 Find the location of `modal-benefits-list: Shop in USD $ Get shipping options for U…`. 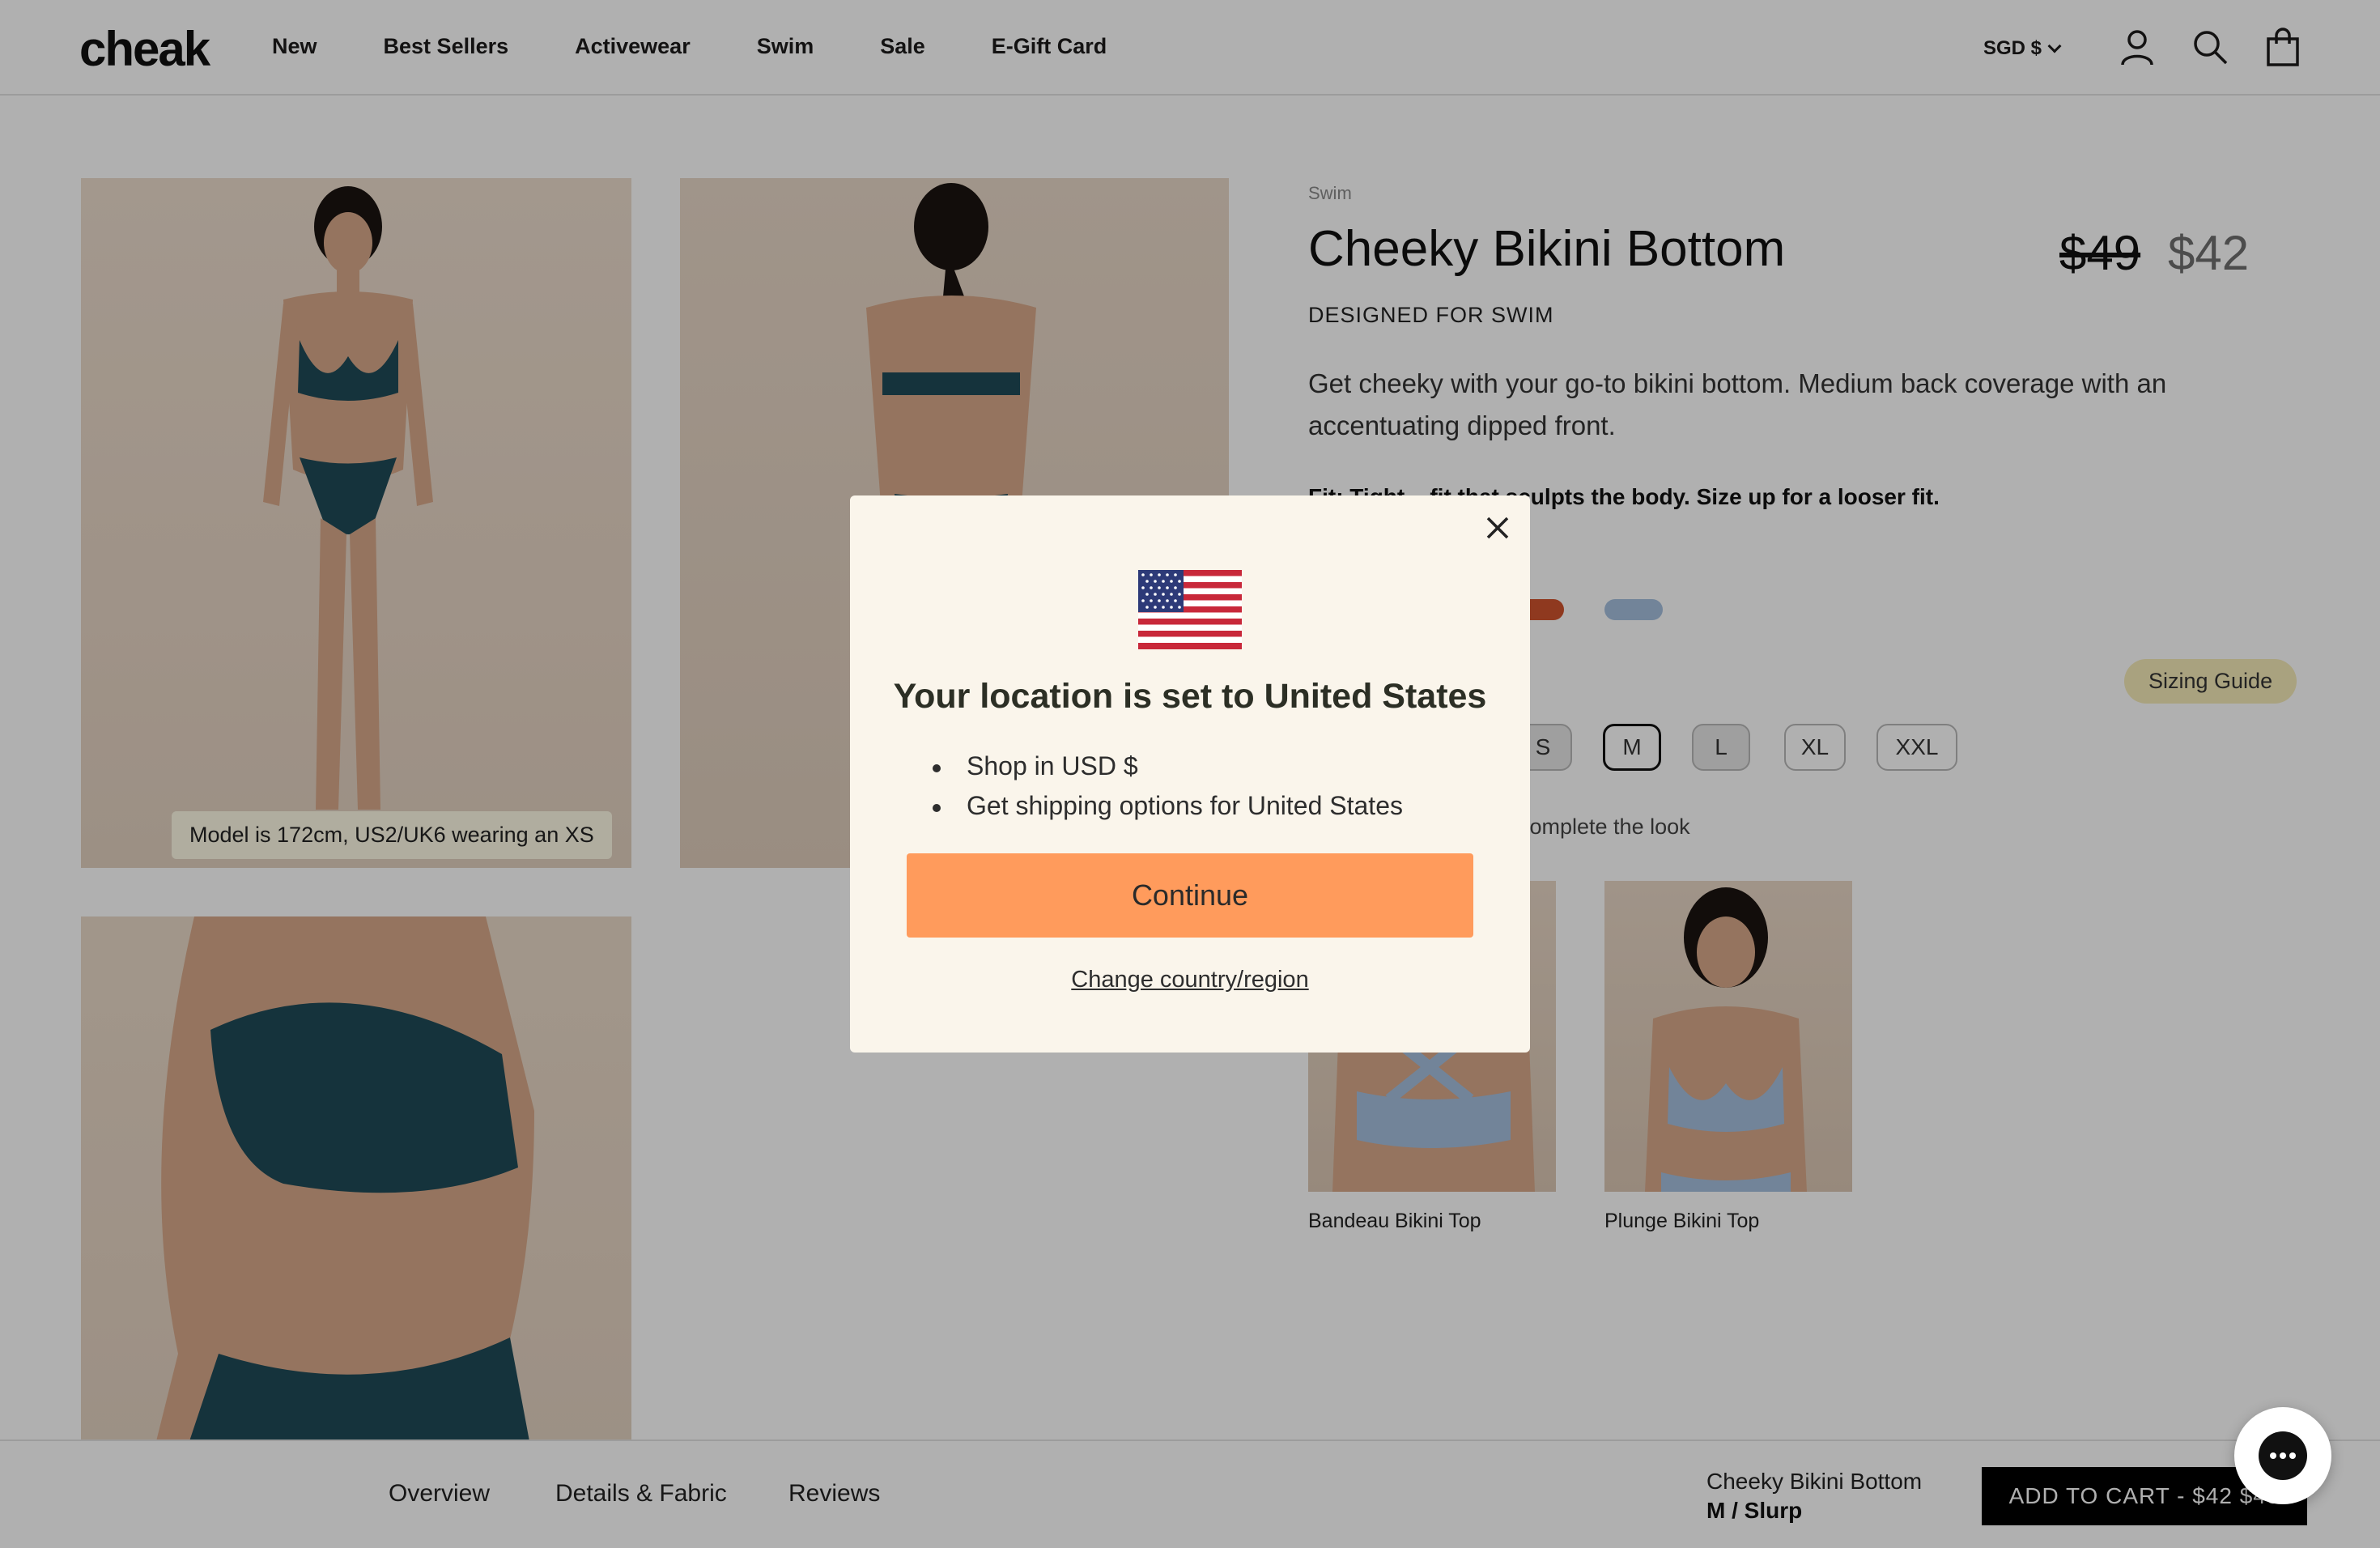

modal-benefits-list: Shop in USD $ Get shipping options for U… is located at coordinates (1168, 791).